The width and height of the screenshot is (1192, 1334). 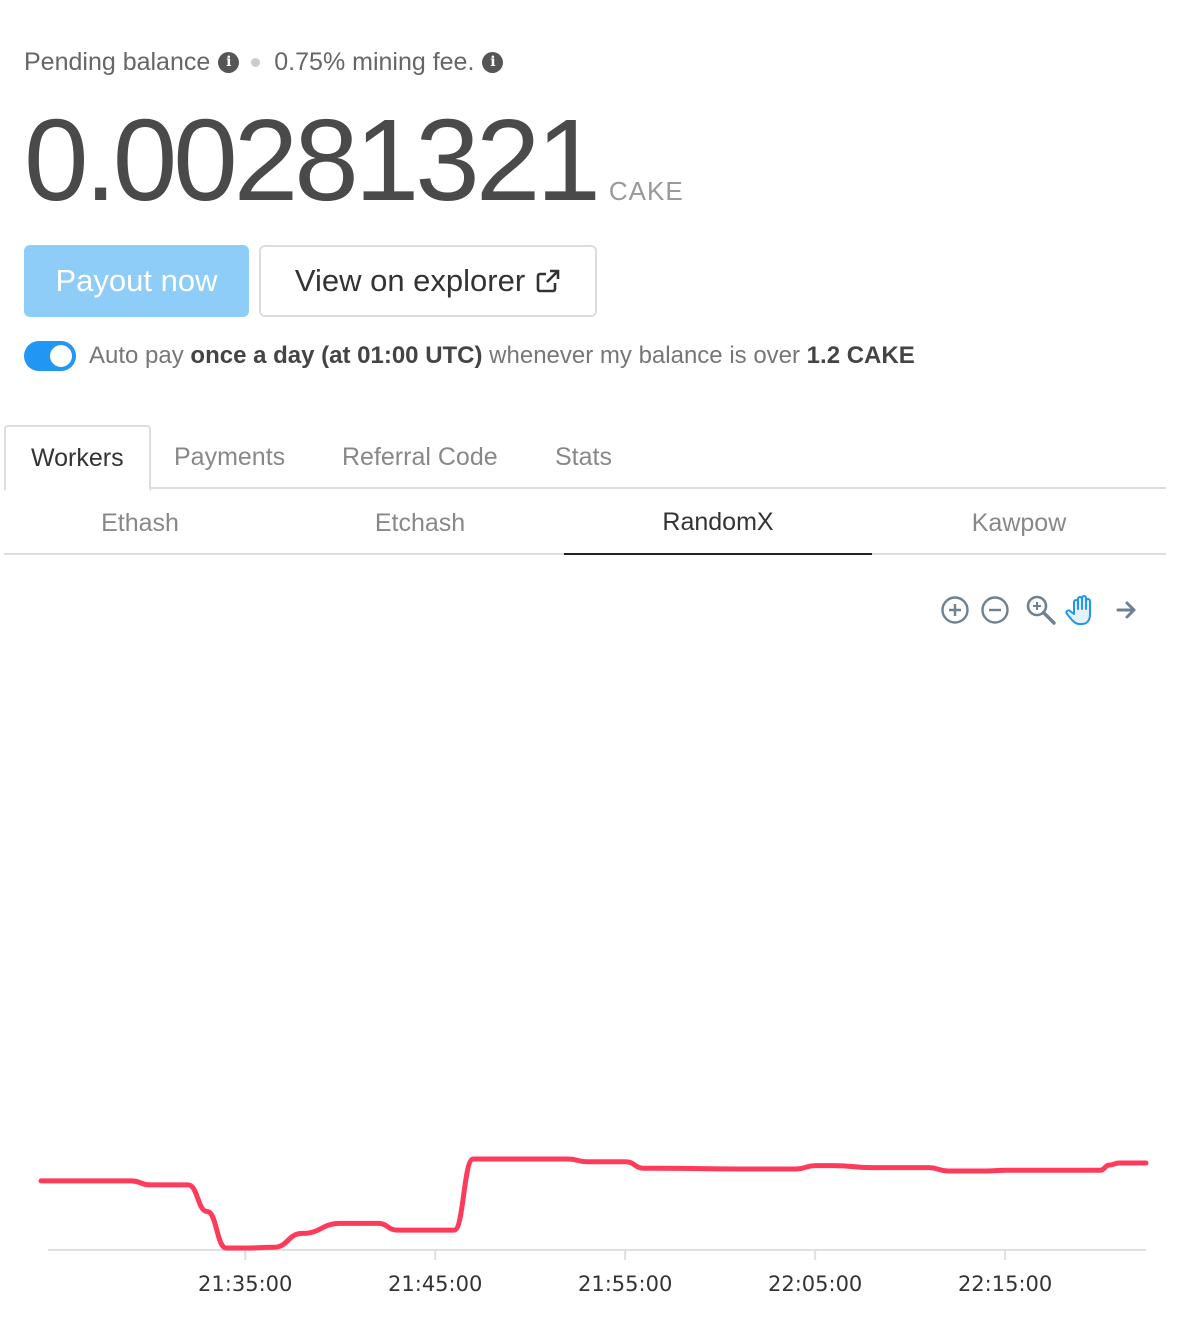 I want to click on toggle-knob, so click(x=61, y=356).